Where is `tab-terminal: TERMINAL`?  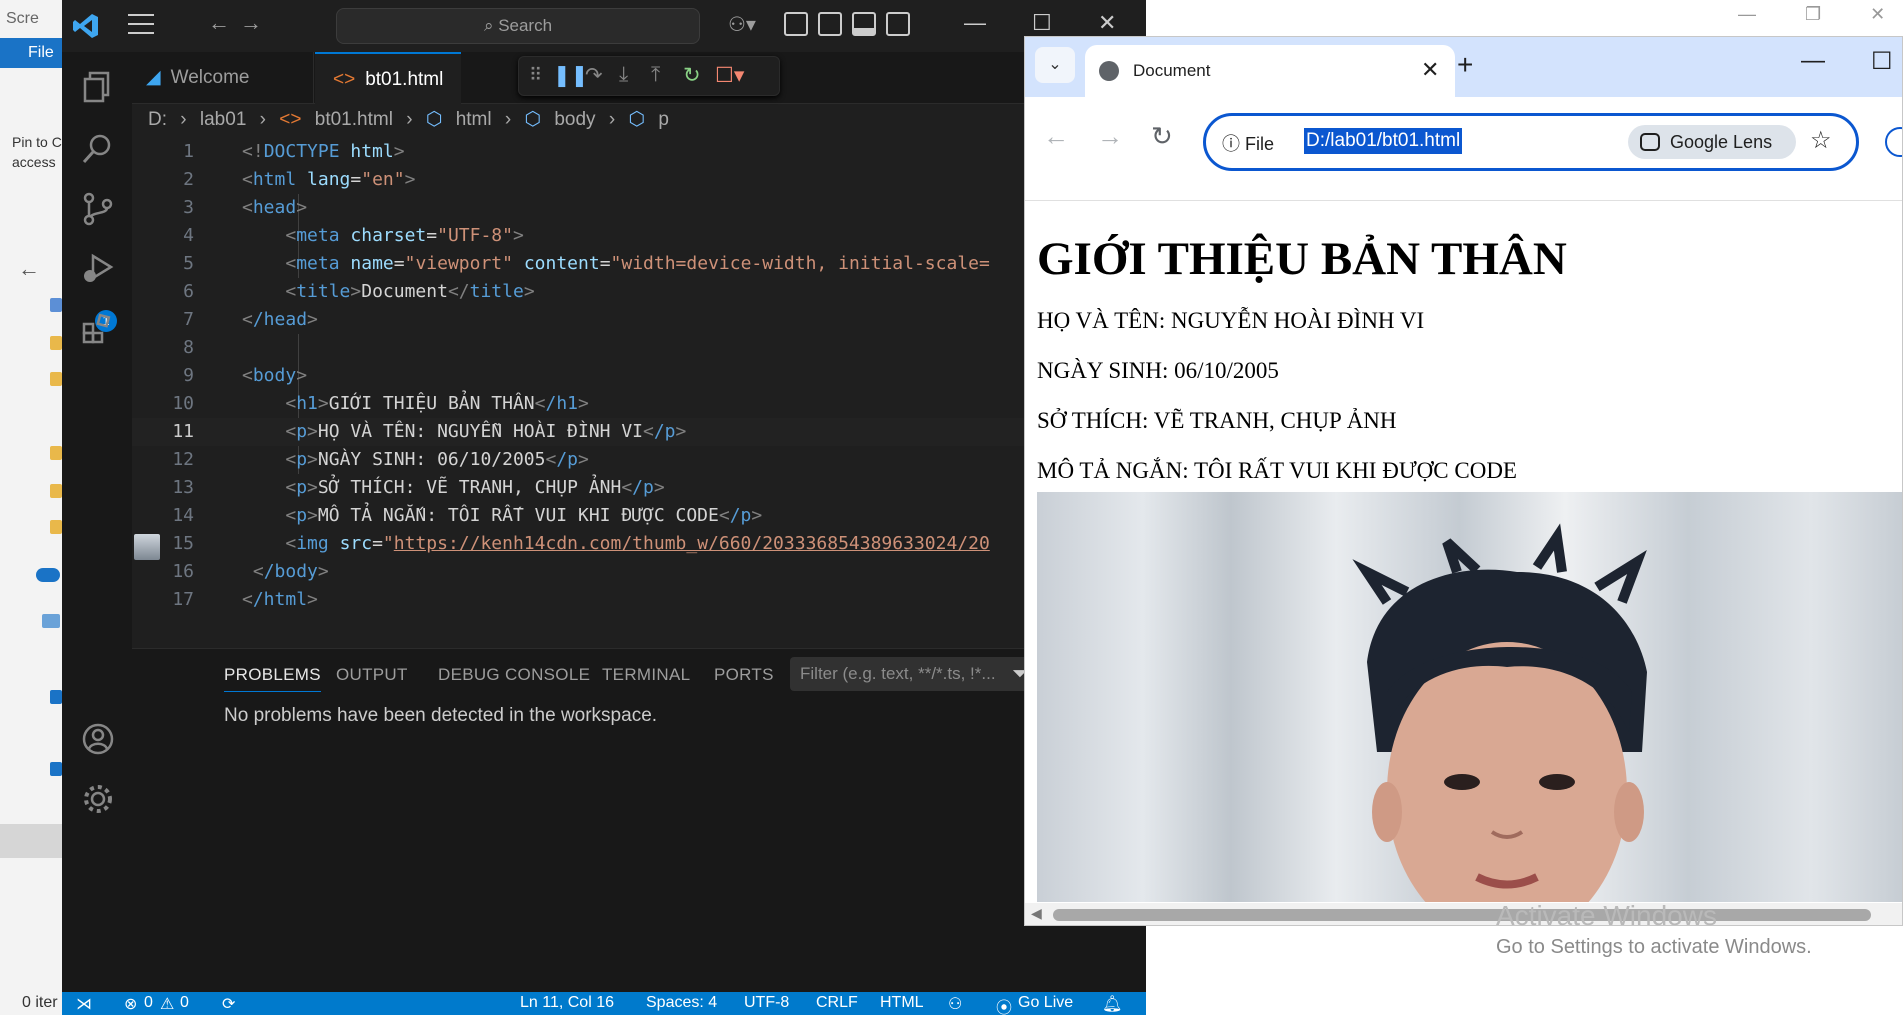
tab-terminal: TERMINAL is located at coordinates (646, 675).